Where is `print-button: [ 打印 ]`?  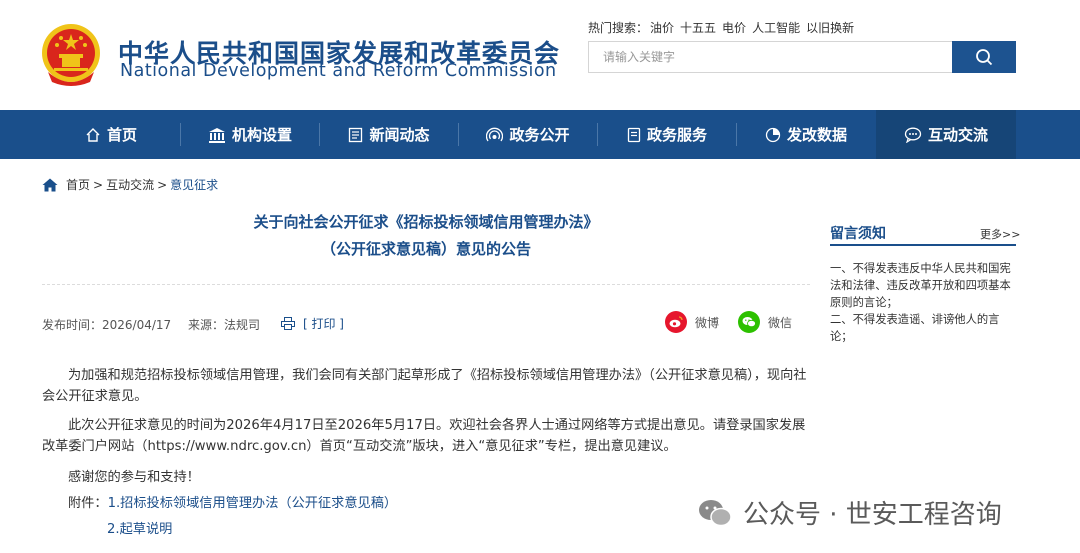
print-button: [ 打印 ] is located at coordinates (312, 323).